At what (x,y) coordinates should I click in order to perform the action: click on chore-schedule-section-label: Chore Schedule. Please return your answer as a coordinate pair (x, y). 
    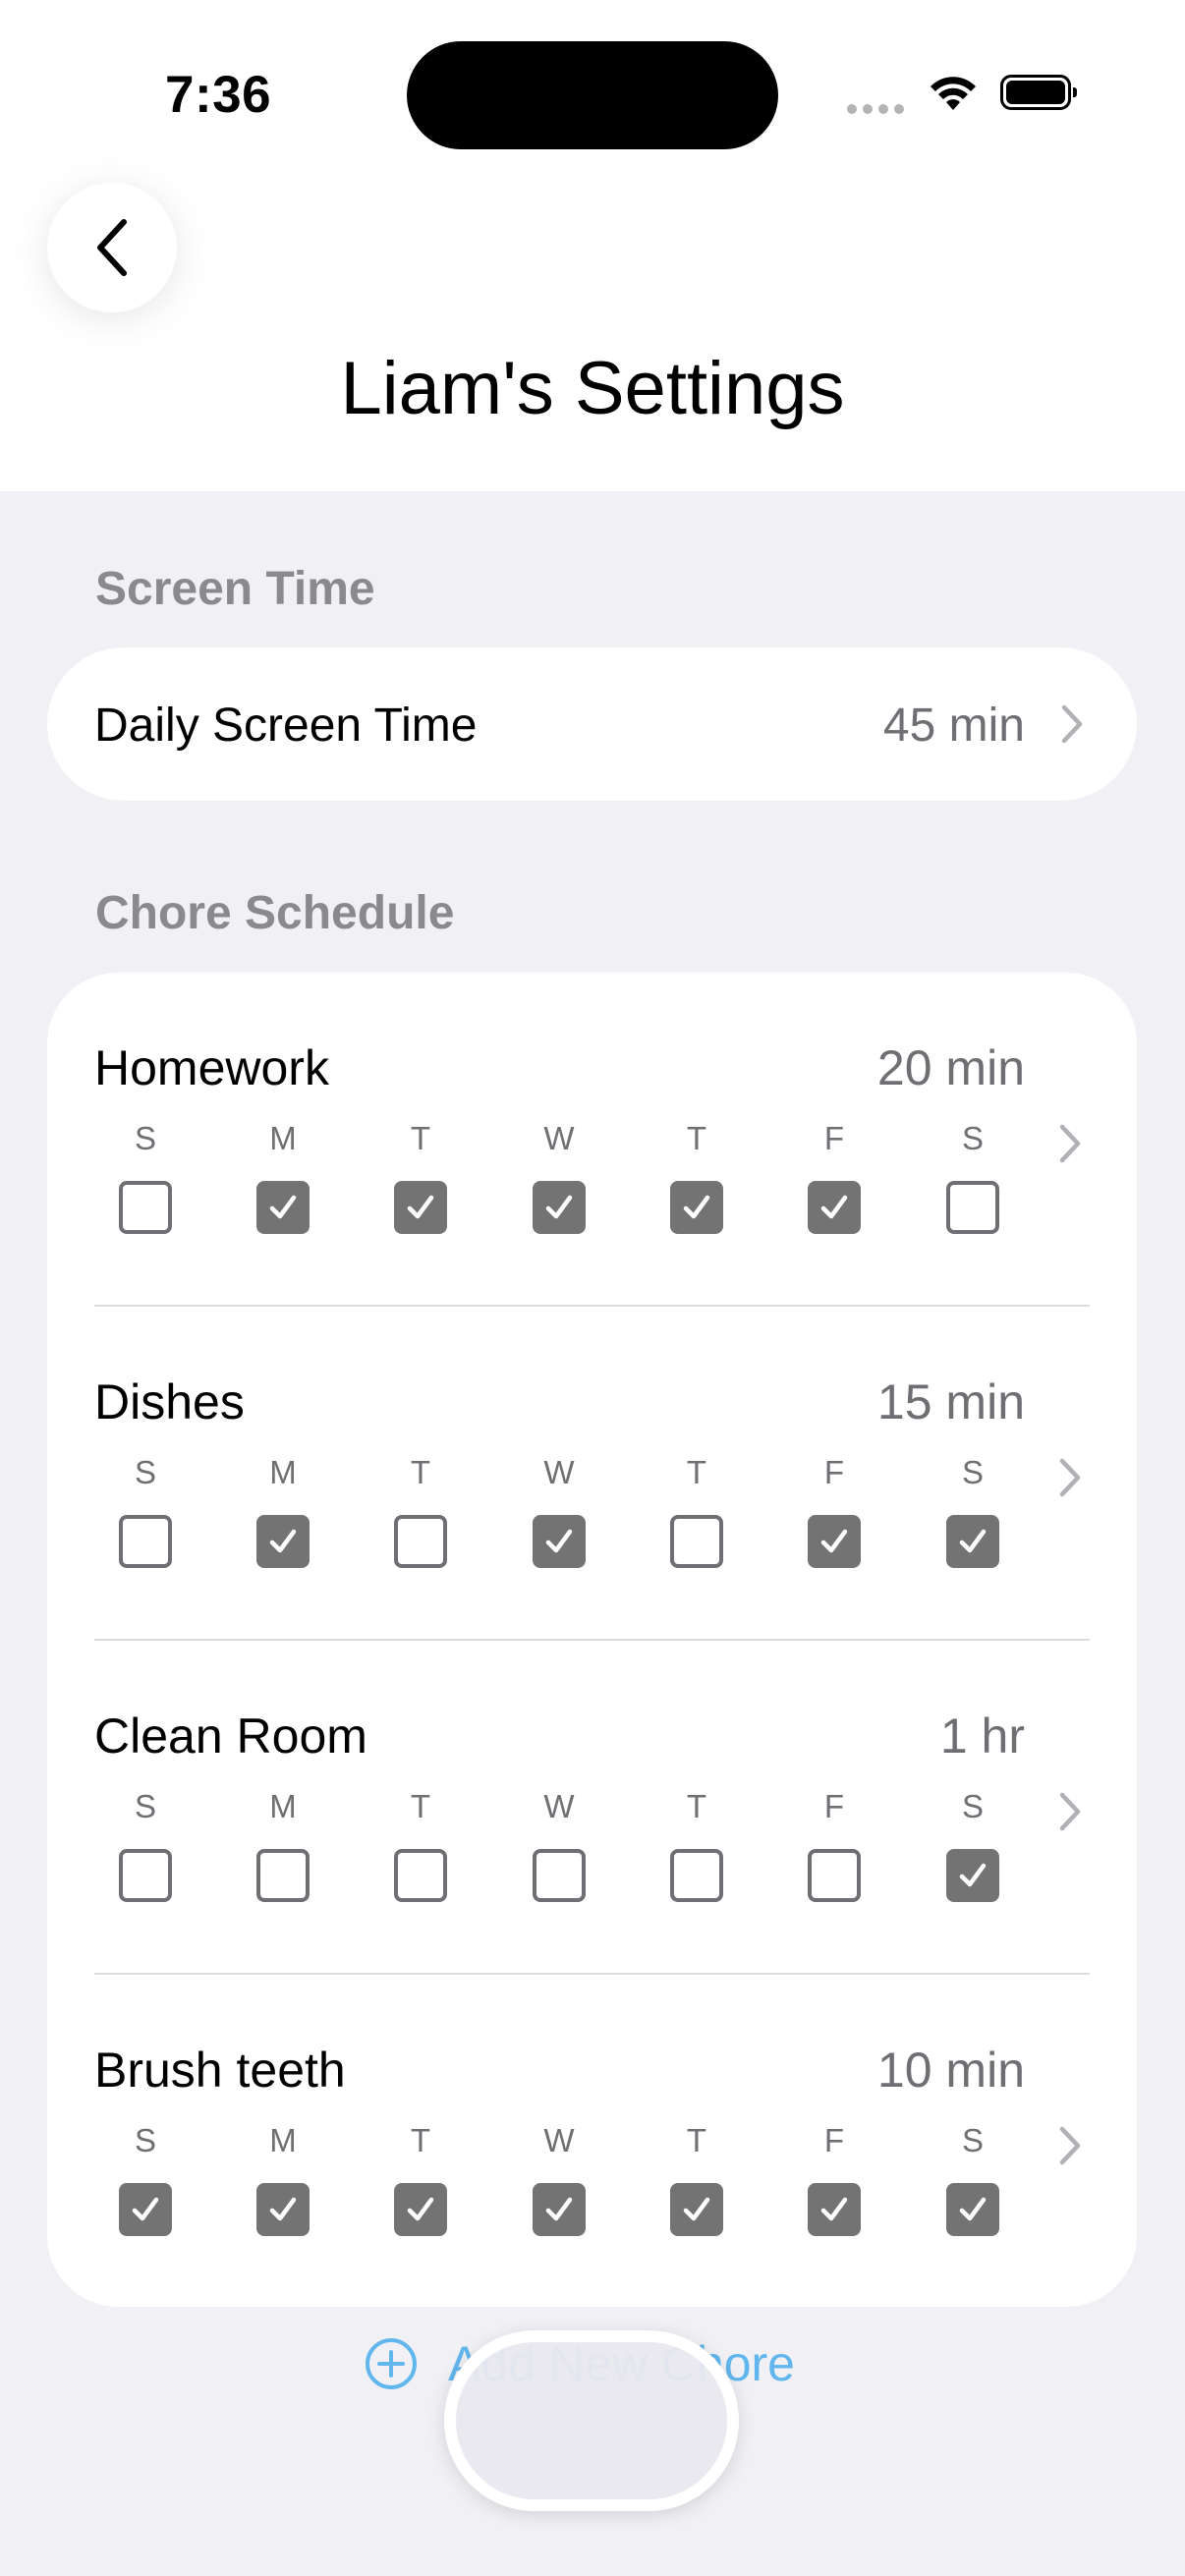
    Looking at the image, I should click on (275, 913).